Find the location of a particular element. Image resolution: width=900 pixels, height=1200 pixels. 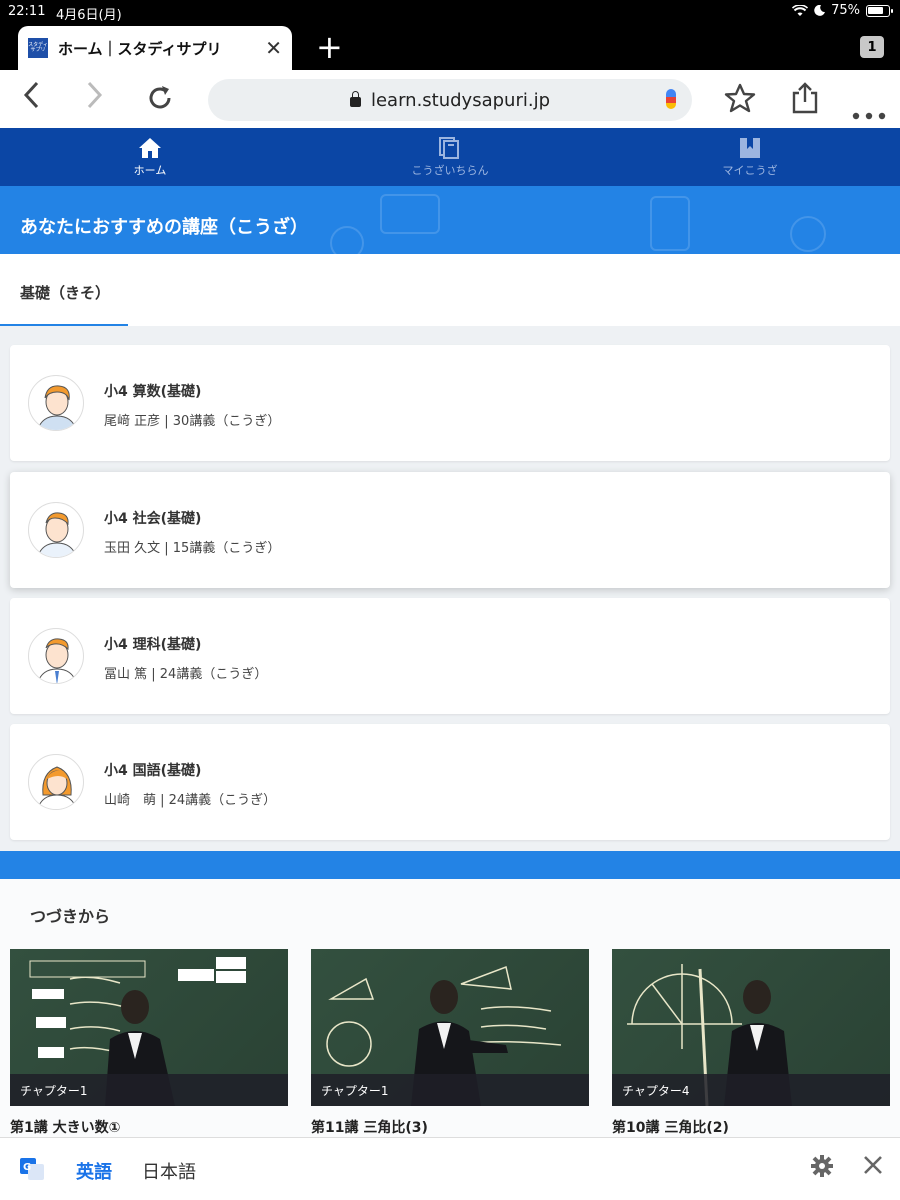

course-card: 小4 国語(基礎) 山崎 萌 | 24講義（こうぎ） is located at coordinates (450, 782).